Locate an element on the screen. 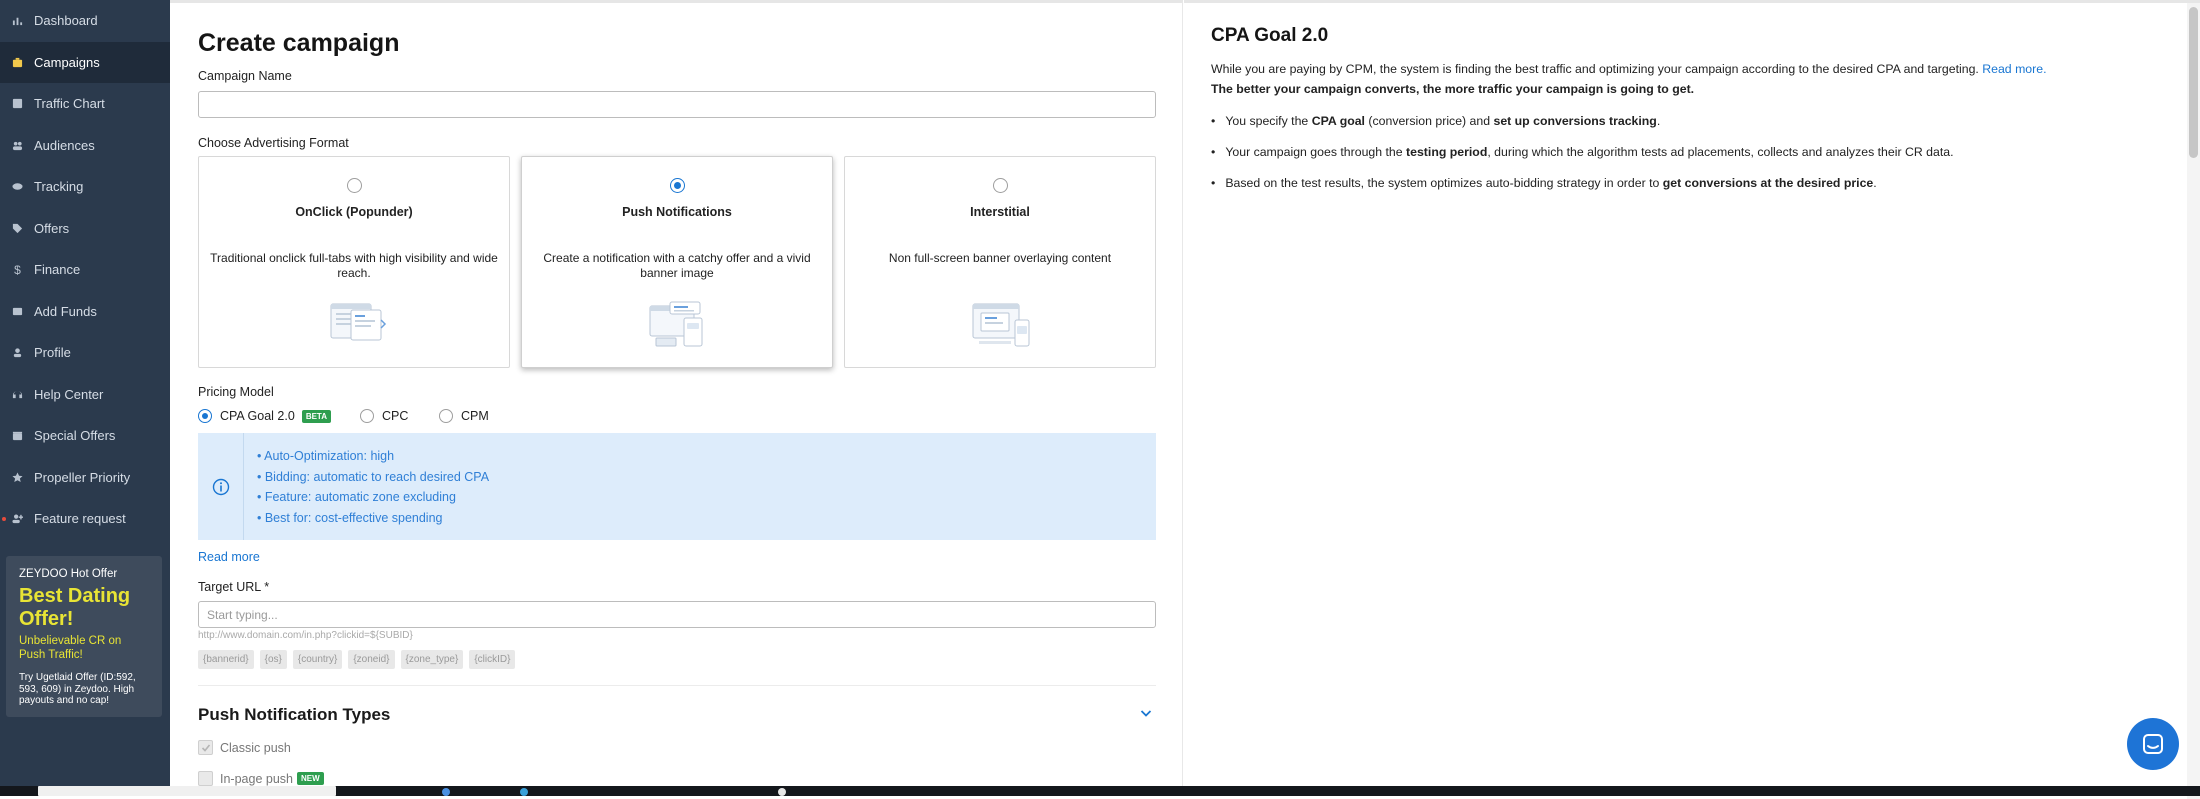 The height and width of the screenshot is (799, 2200). format-title: Interstitial is located at coordinates (1000, 212).